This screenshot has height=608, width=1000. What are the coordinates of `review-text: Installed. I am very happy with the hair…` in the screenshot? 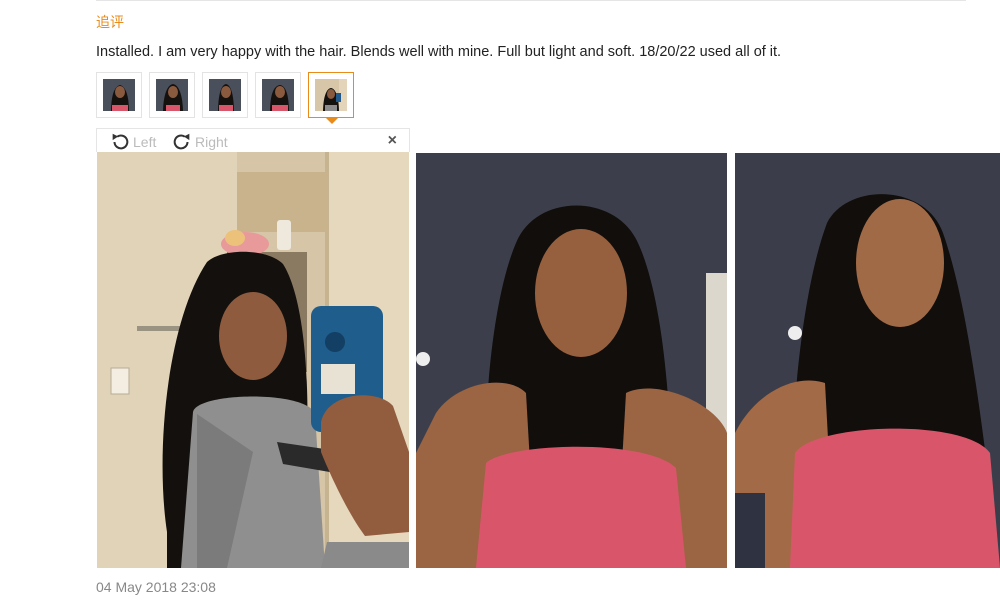 It's located at (439, 52).